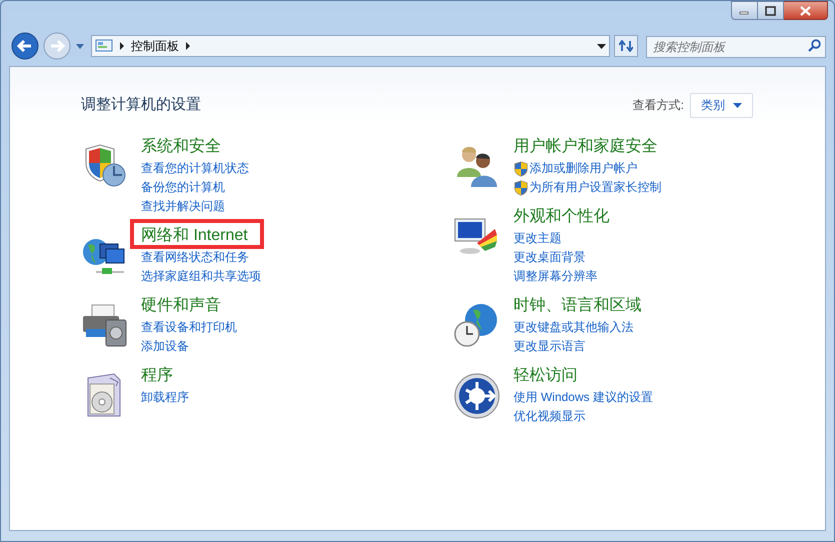 The height and width of the screenshot is (542, 835). I want to click on close-icon, so click(805, 11).